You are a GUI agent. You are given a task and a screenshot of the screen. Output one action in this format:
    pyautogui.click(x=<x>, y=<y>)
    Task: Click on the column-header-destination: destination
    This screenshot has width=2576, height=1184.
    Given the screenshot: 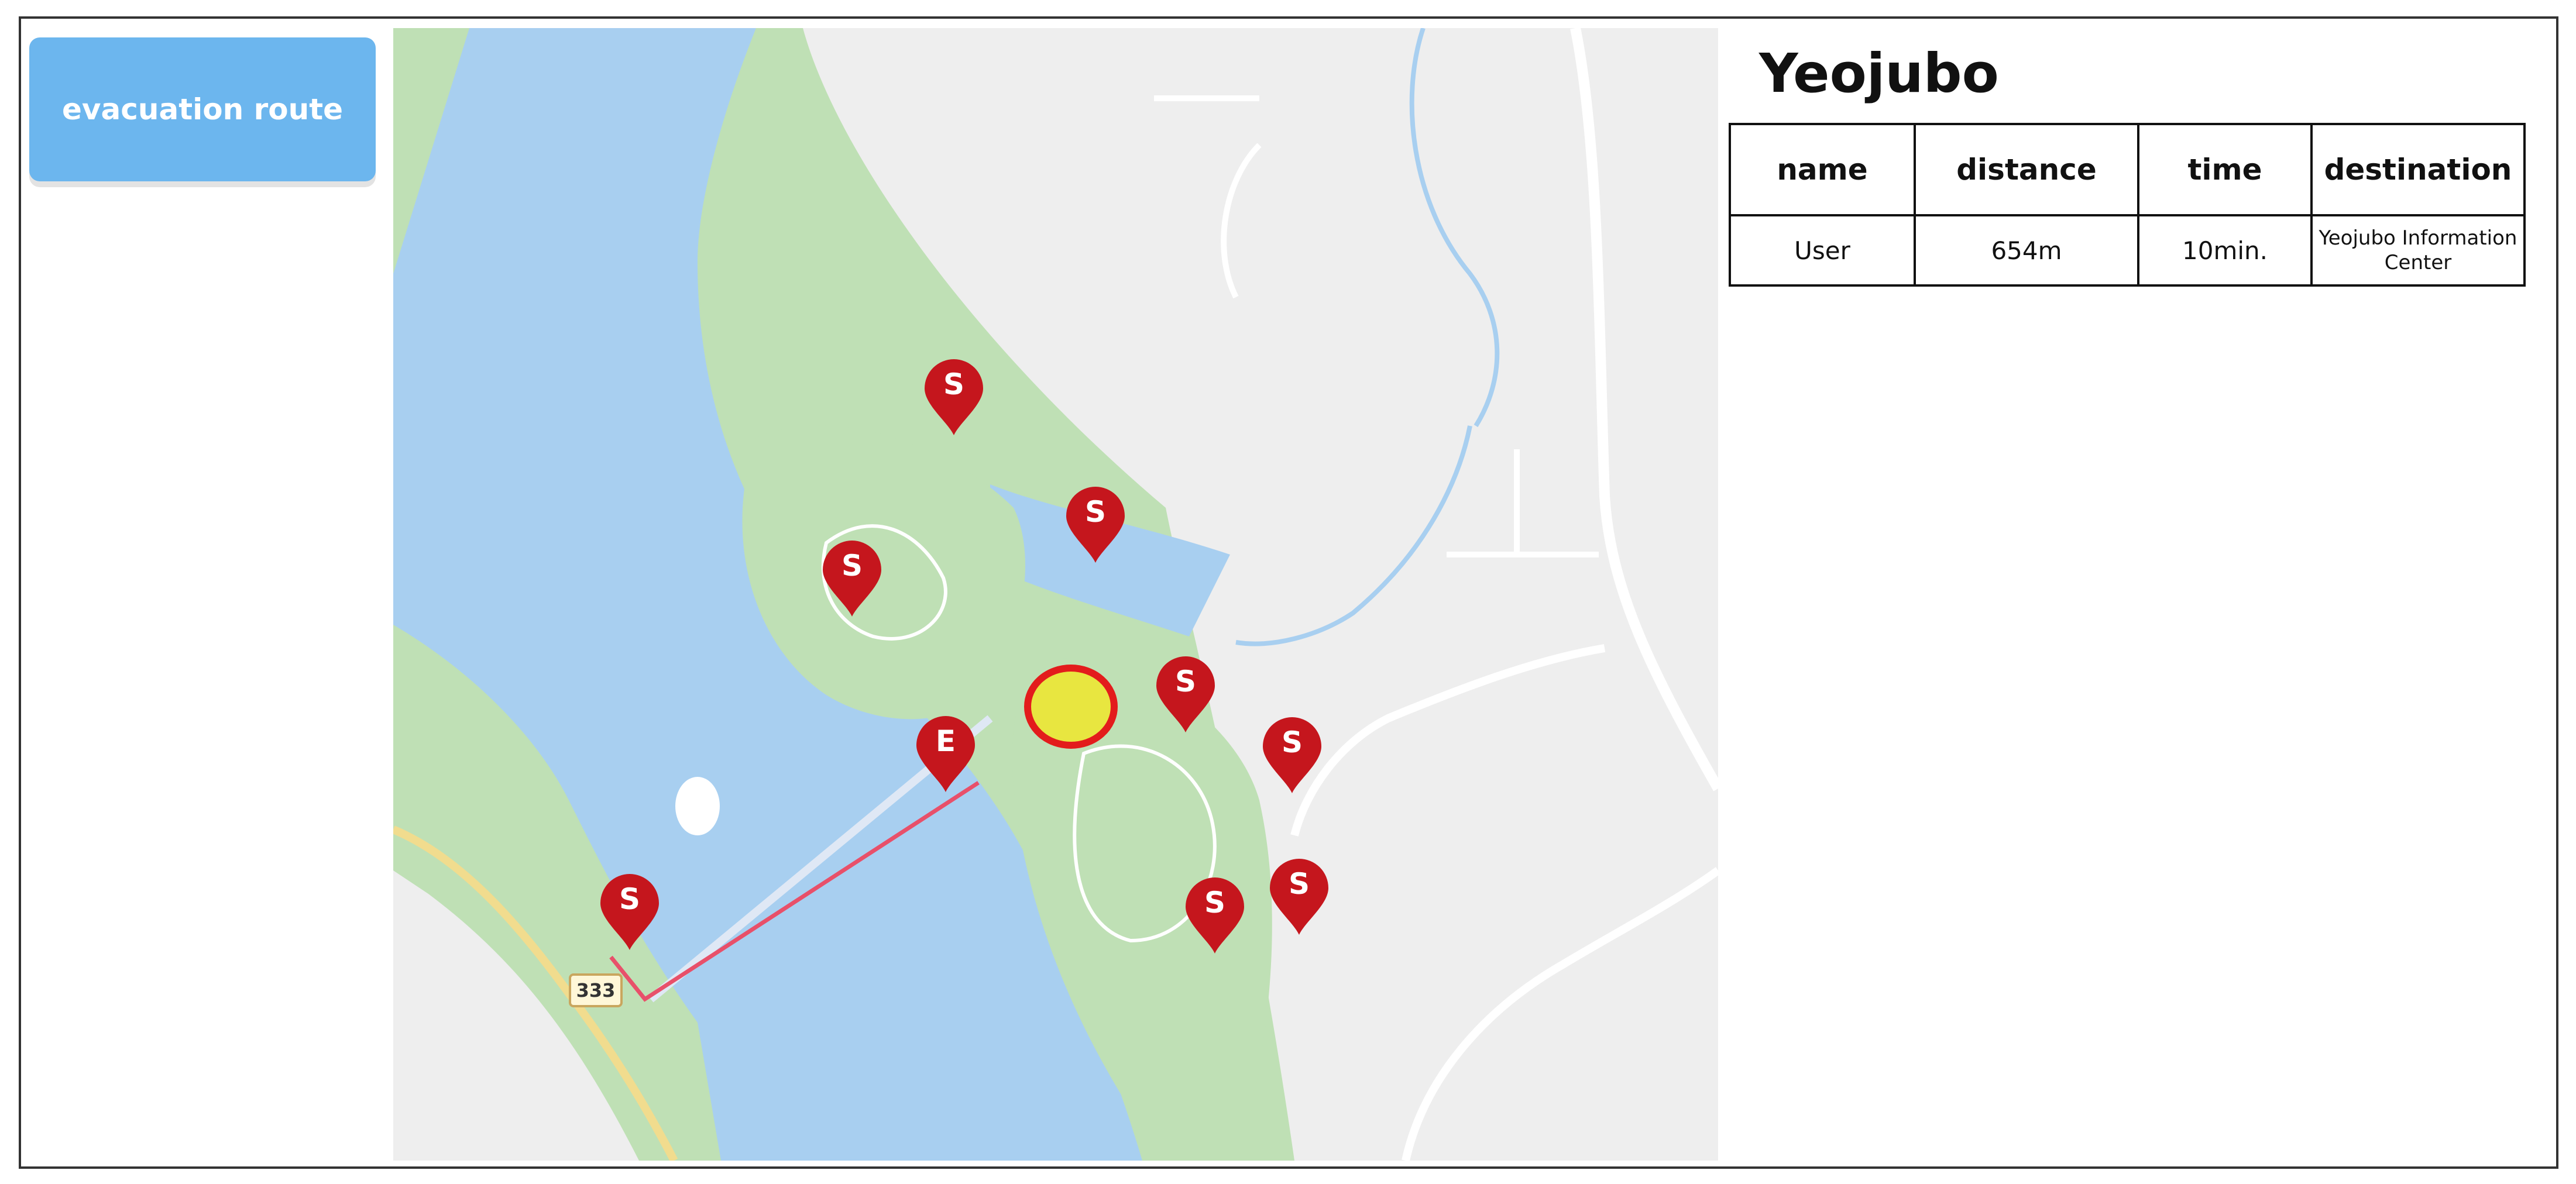 What is the action you would take?
    pyautogui.click(x=2418, y=169)
    